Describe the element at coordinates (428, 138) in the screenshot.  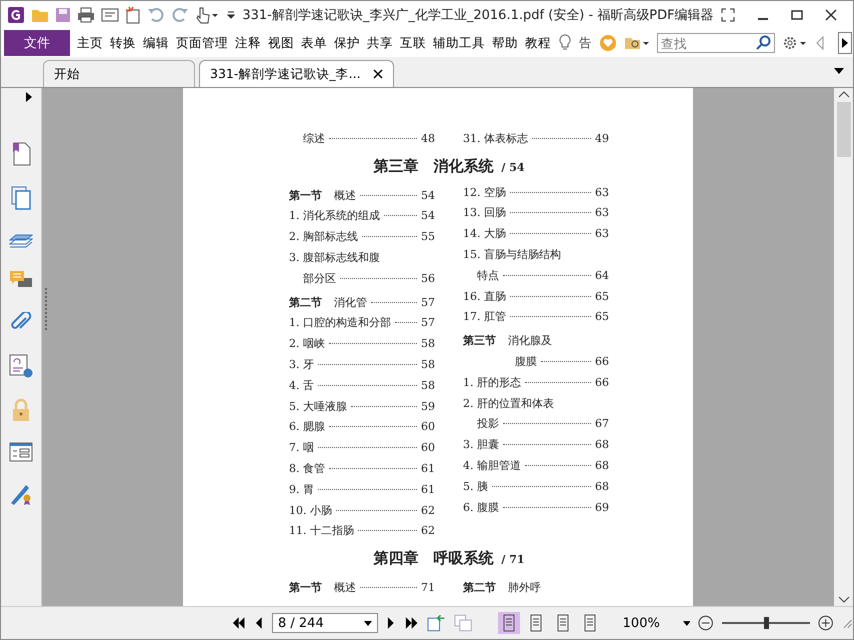
I see `page-number: 48` at that location.